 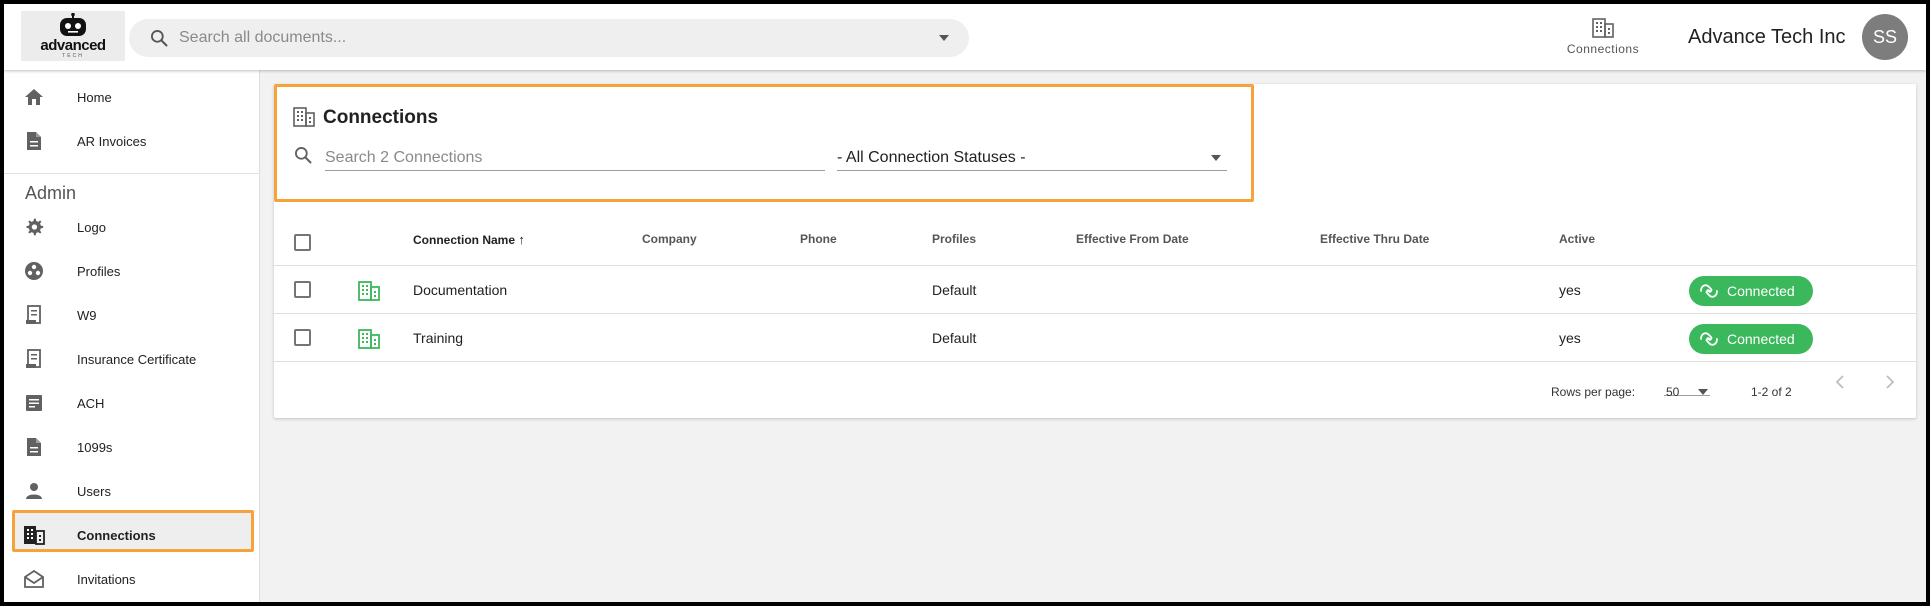 What do you see at coordinates (137, 359) in the screenshot?
I see `sidebar-item-label: Insurance Certificate` at bounding box center [137, 359].